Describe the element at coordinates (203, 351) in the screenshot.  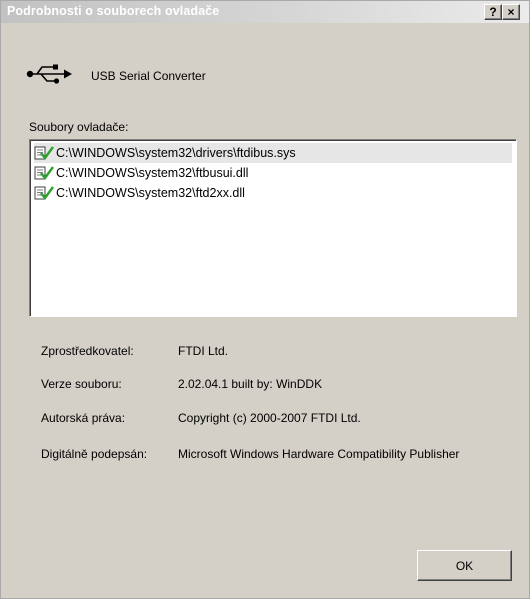
I see `provider-value: FTDI Ltd.` at that location.